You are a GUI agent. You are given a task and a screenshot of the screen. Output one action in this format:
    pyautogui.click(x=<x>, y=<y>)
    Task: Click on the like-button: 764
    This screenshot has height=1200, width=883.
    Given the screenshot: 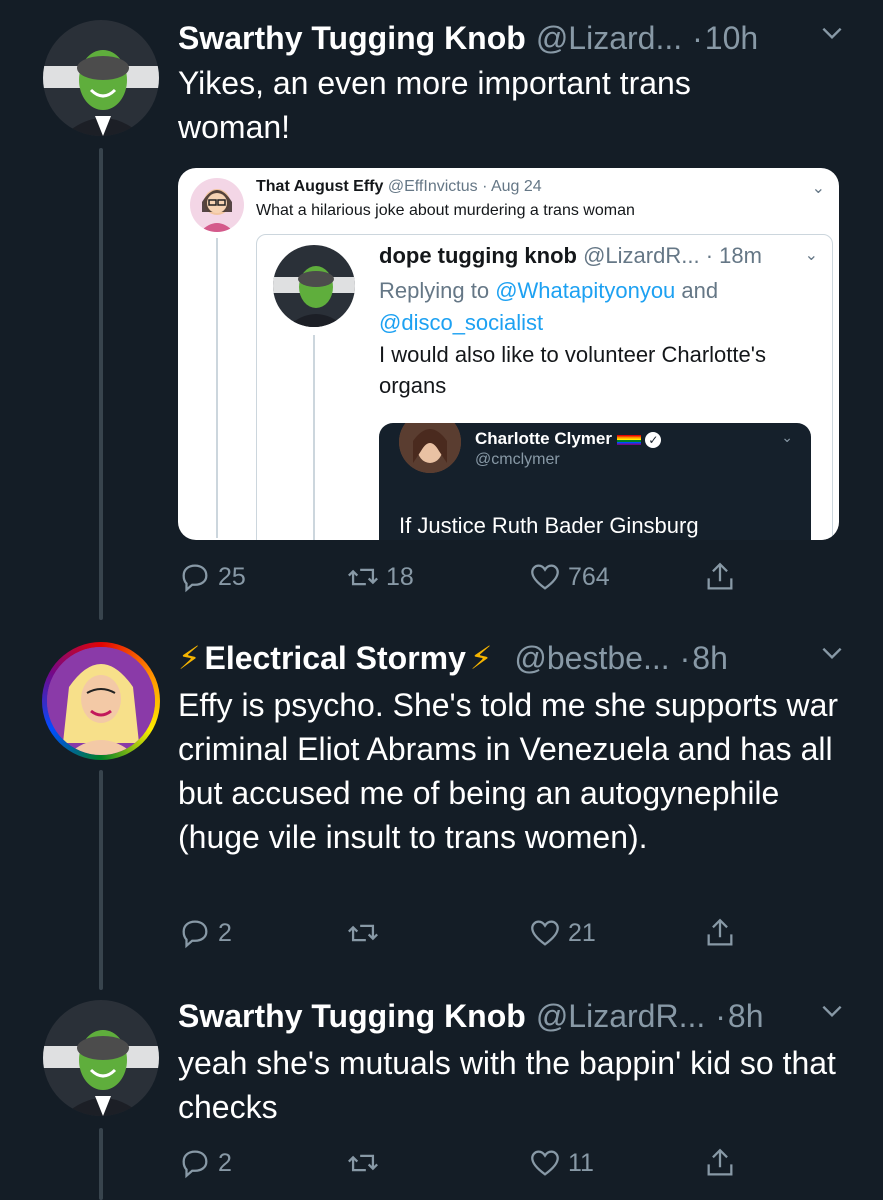 What is the action you would take?
    pyautogui.click(x=569, y=577)
    